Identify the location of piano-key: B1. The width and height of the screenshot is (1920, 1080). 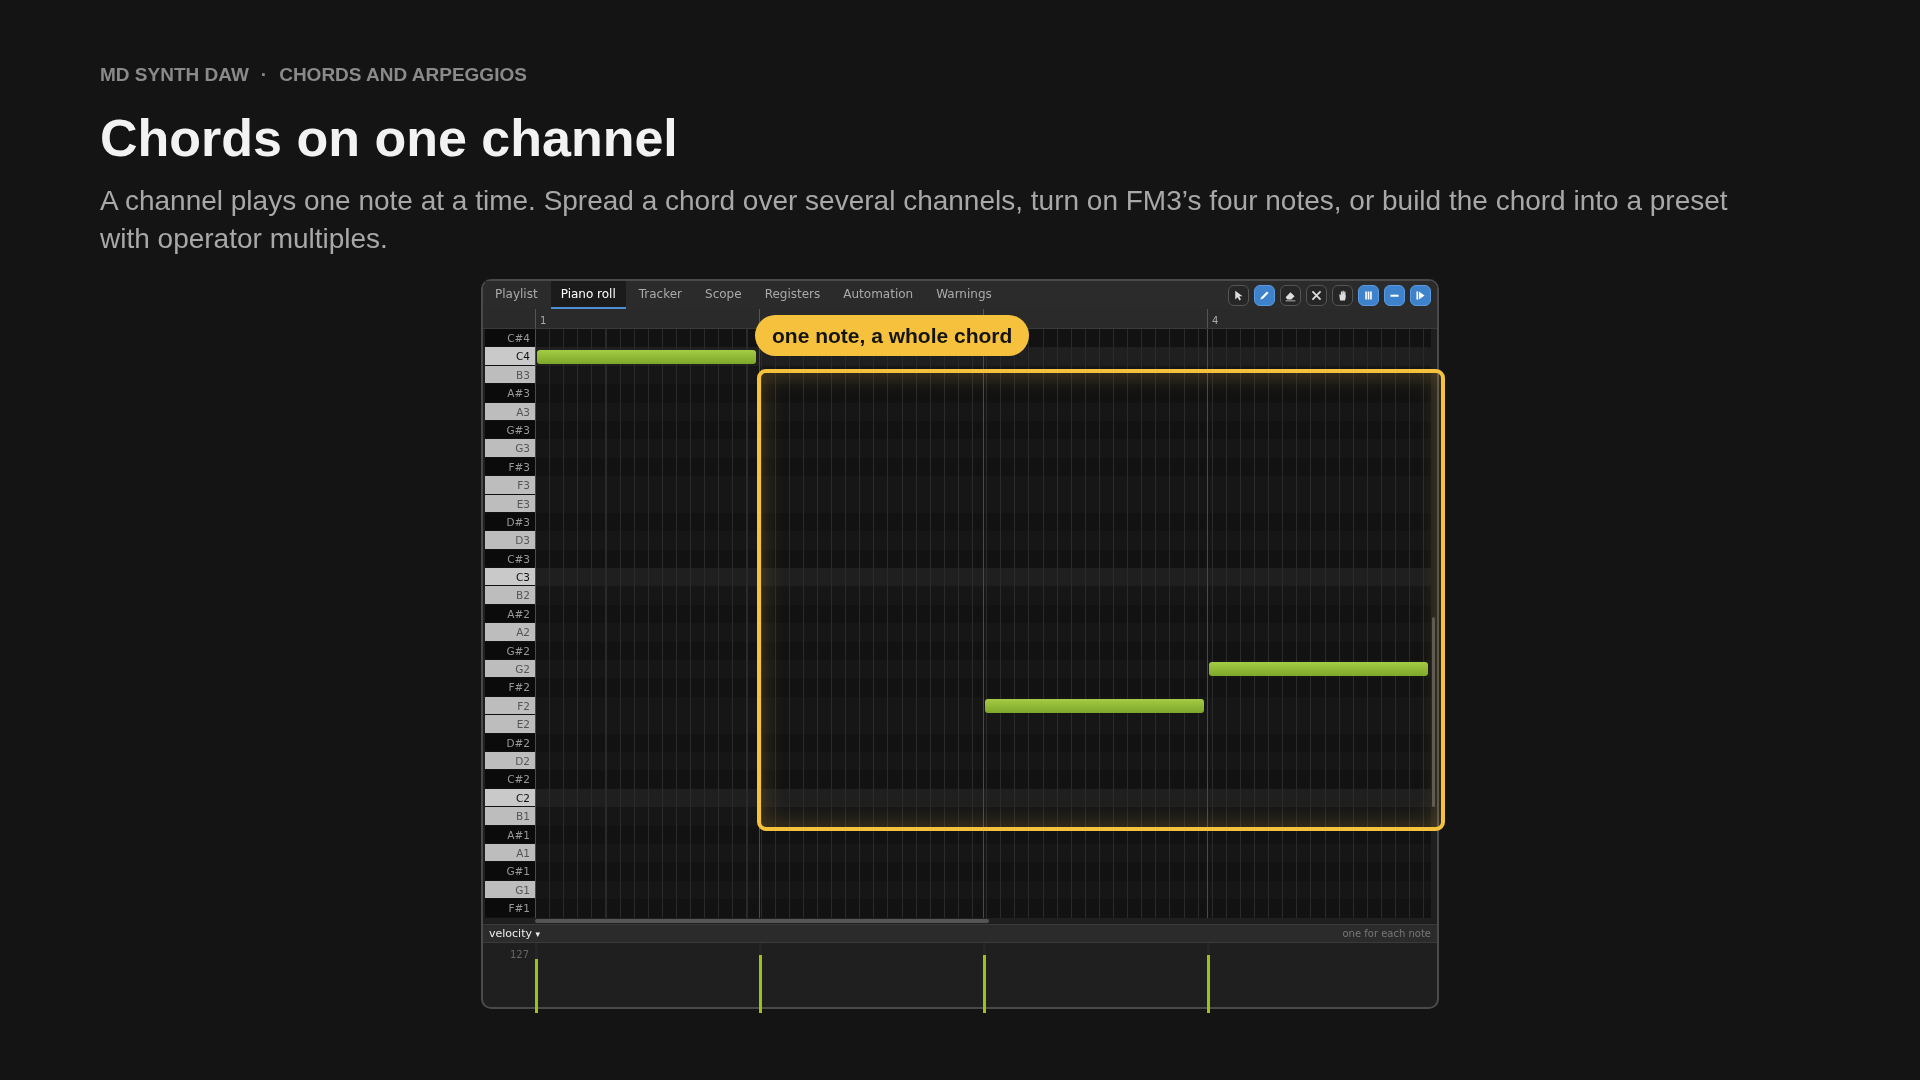
(510, 816).